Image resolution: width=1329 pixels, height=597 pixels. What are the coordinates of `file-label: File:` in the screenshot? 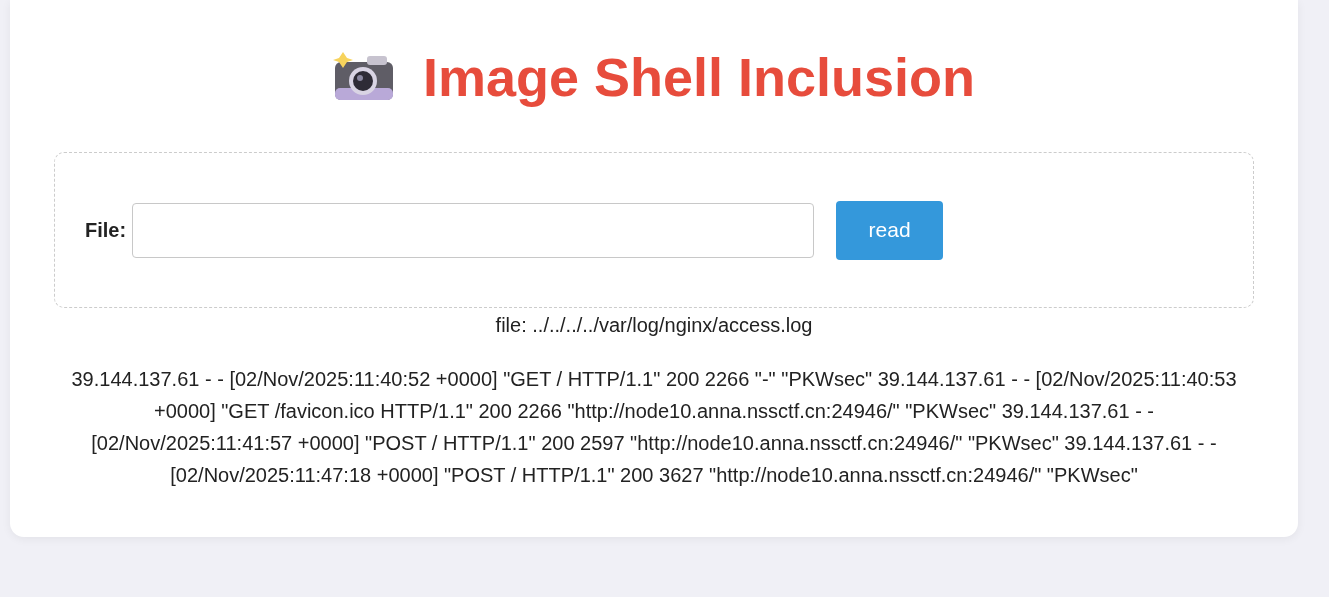 It's located at (106, 230).